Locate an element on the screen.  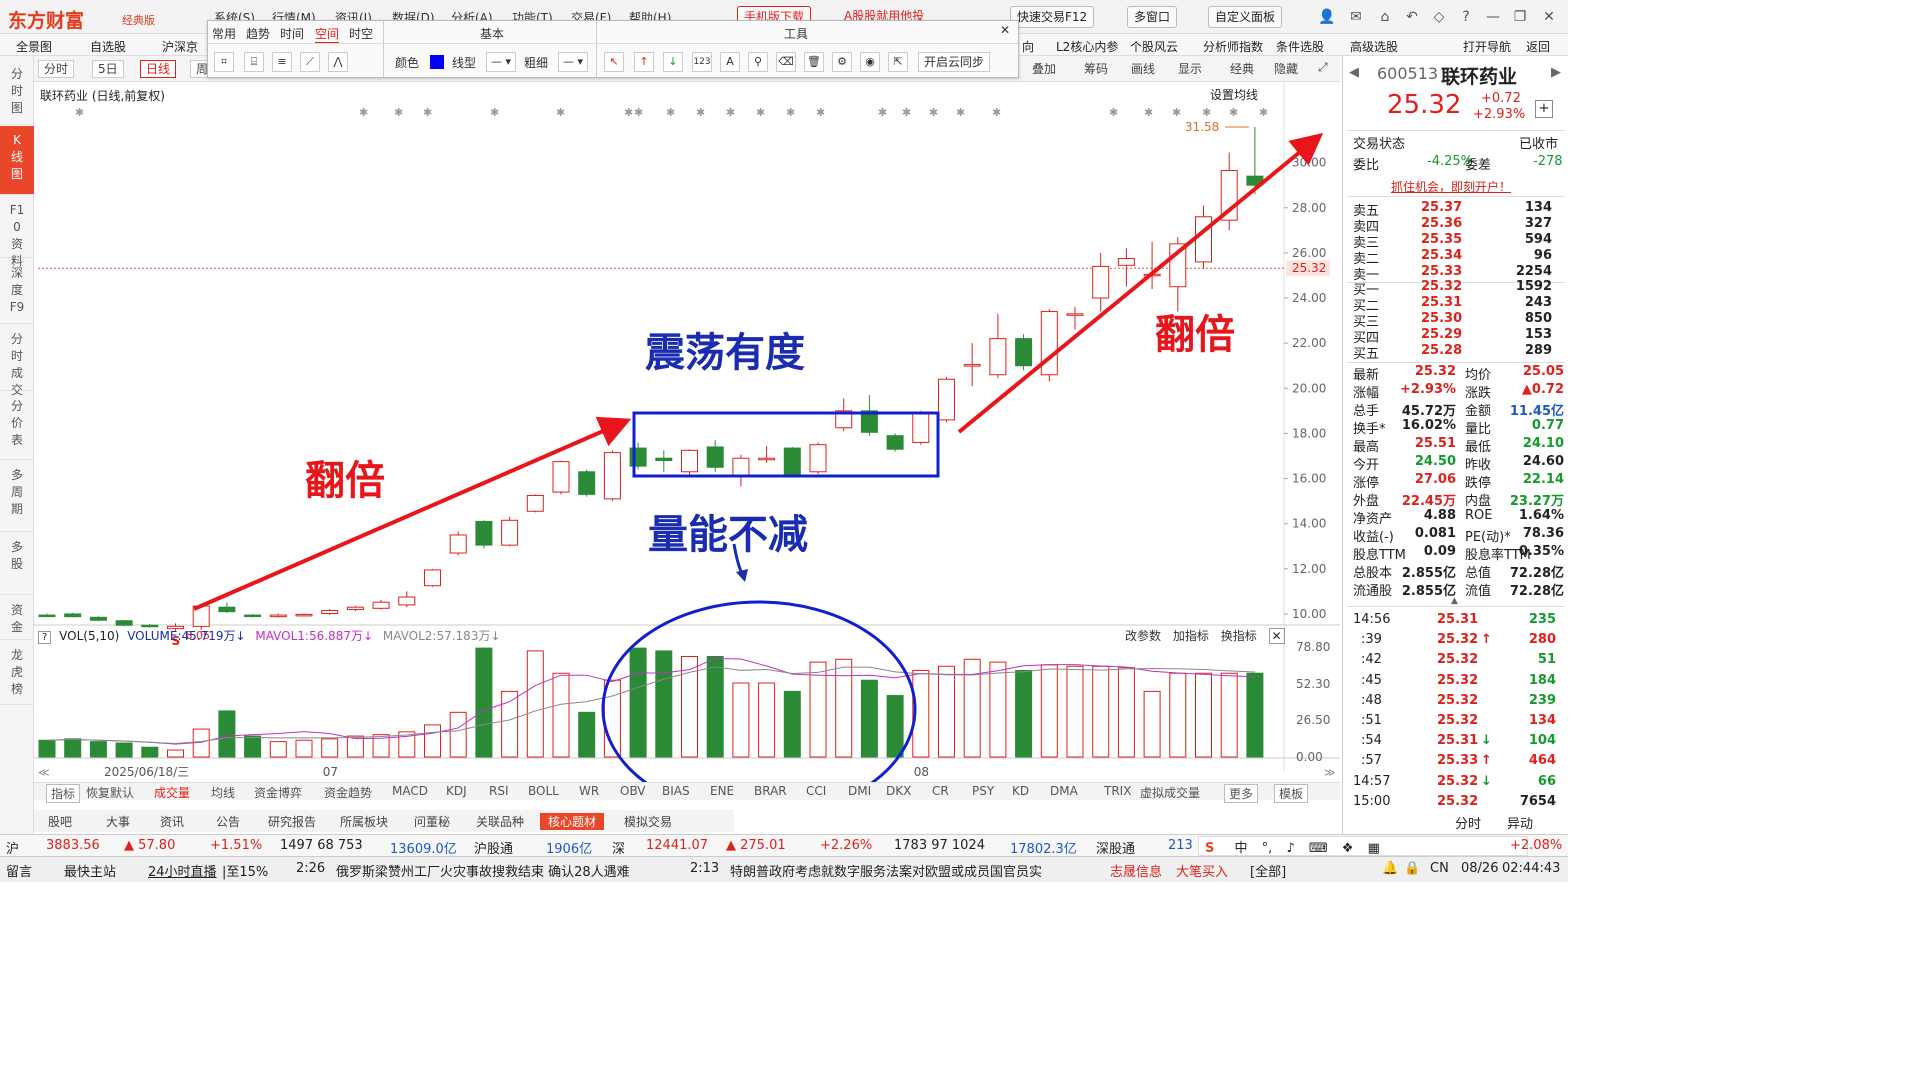
number-icon: 123 is located at coordinates (702, 62).